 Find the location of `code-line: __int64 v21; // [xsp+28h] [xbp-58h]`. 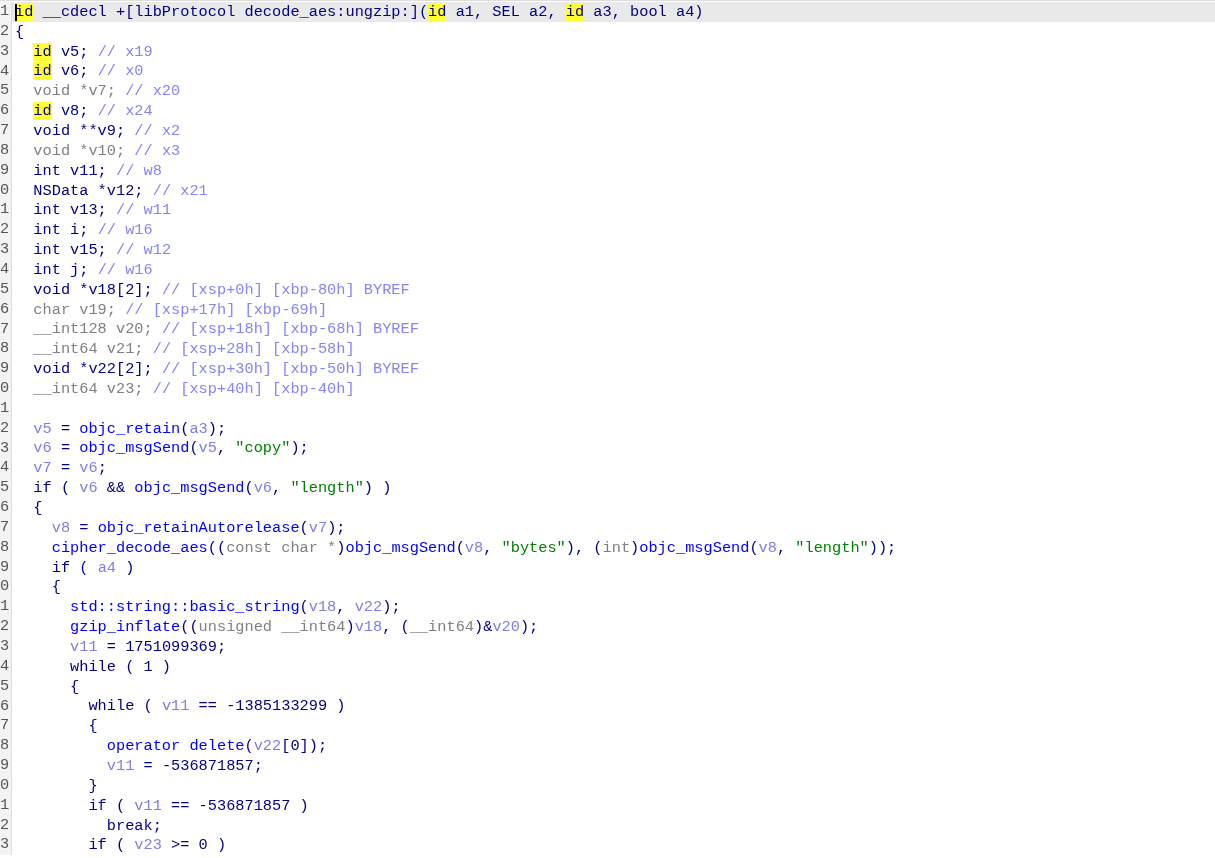

code-line: __int64 v21; // [xsp+28h] [xbp-58h] is located at coordinates (193, 349).